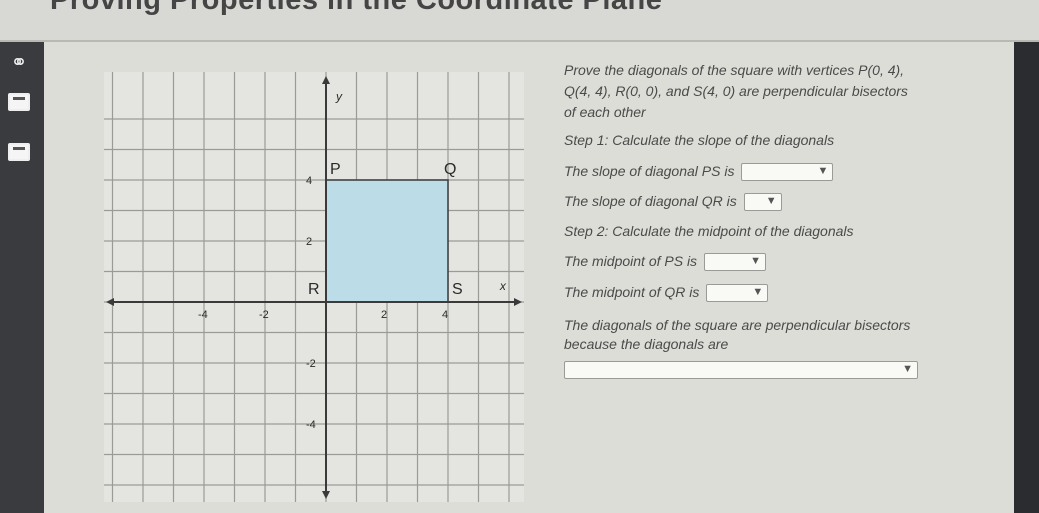 This screenshot has height=513, width=1039. Describe the element at coordinates (22, 277) in the screenshot. I see `left-toolbar: ⚭` at that location.